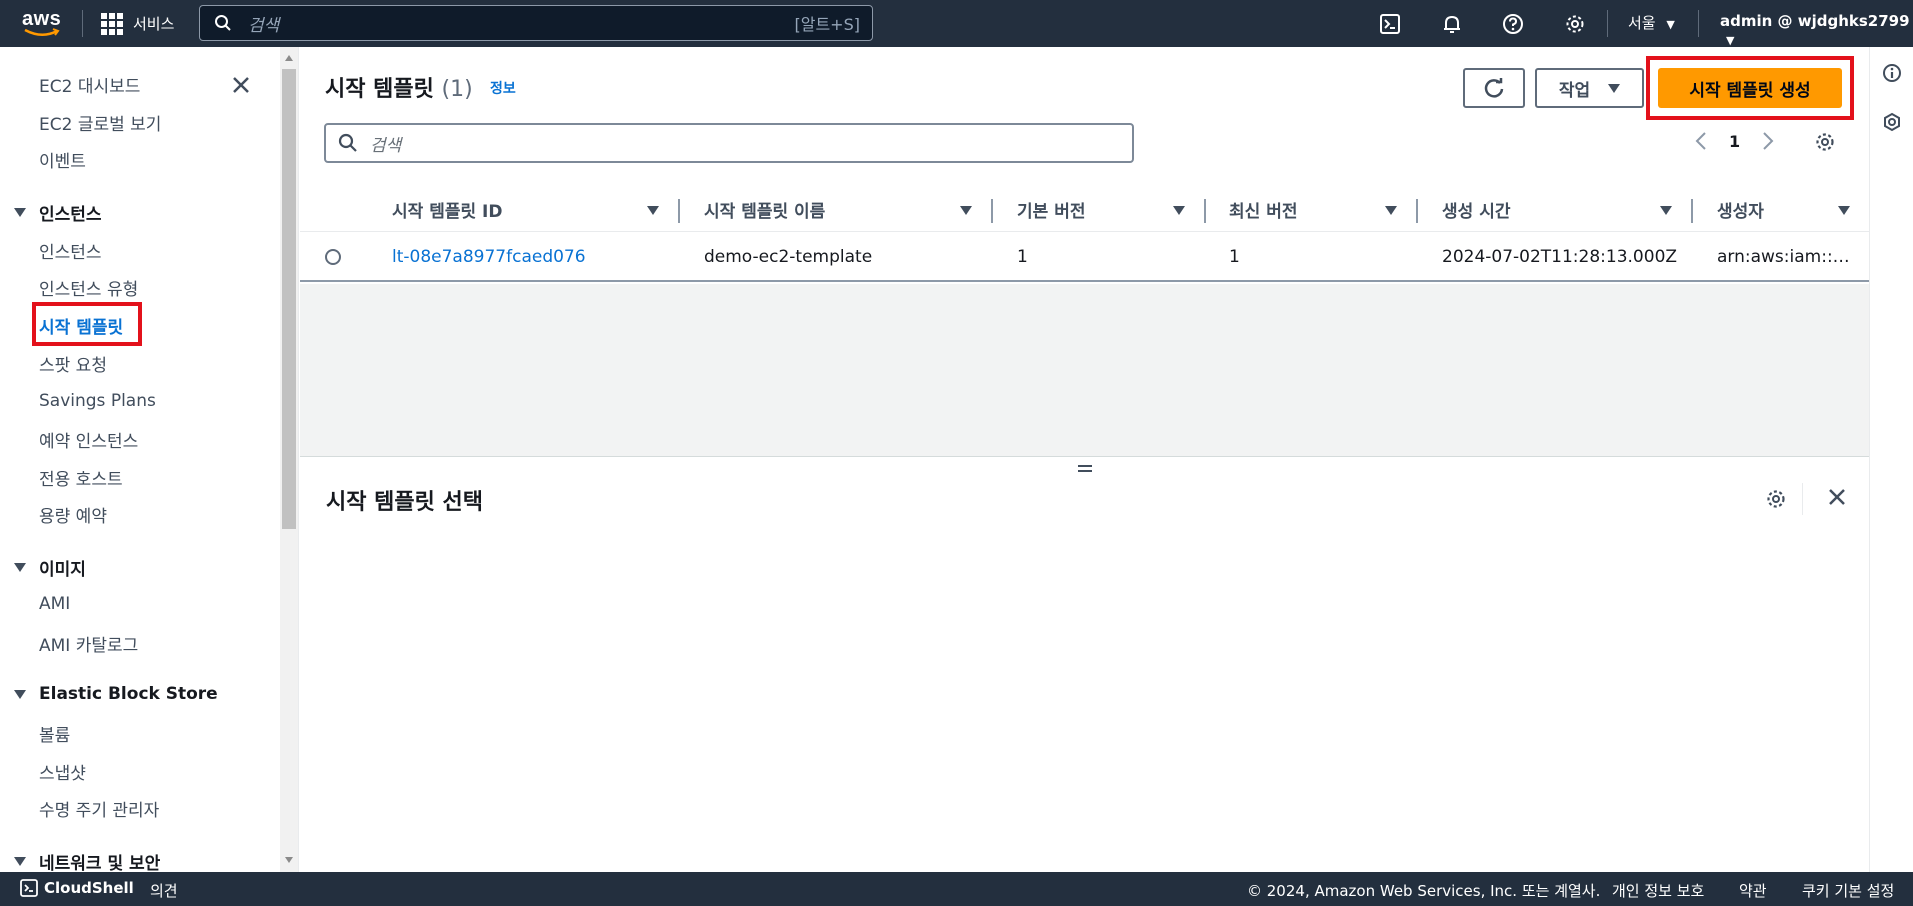  Describe the element at coordinates (241, 87) in the screenshot. I see `sidebar-close-icon` at that location.